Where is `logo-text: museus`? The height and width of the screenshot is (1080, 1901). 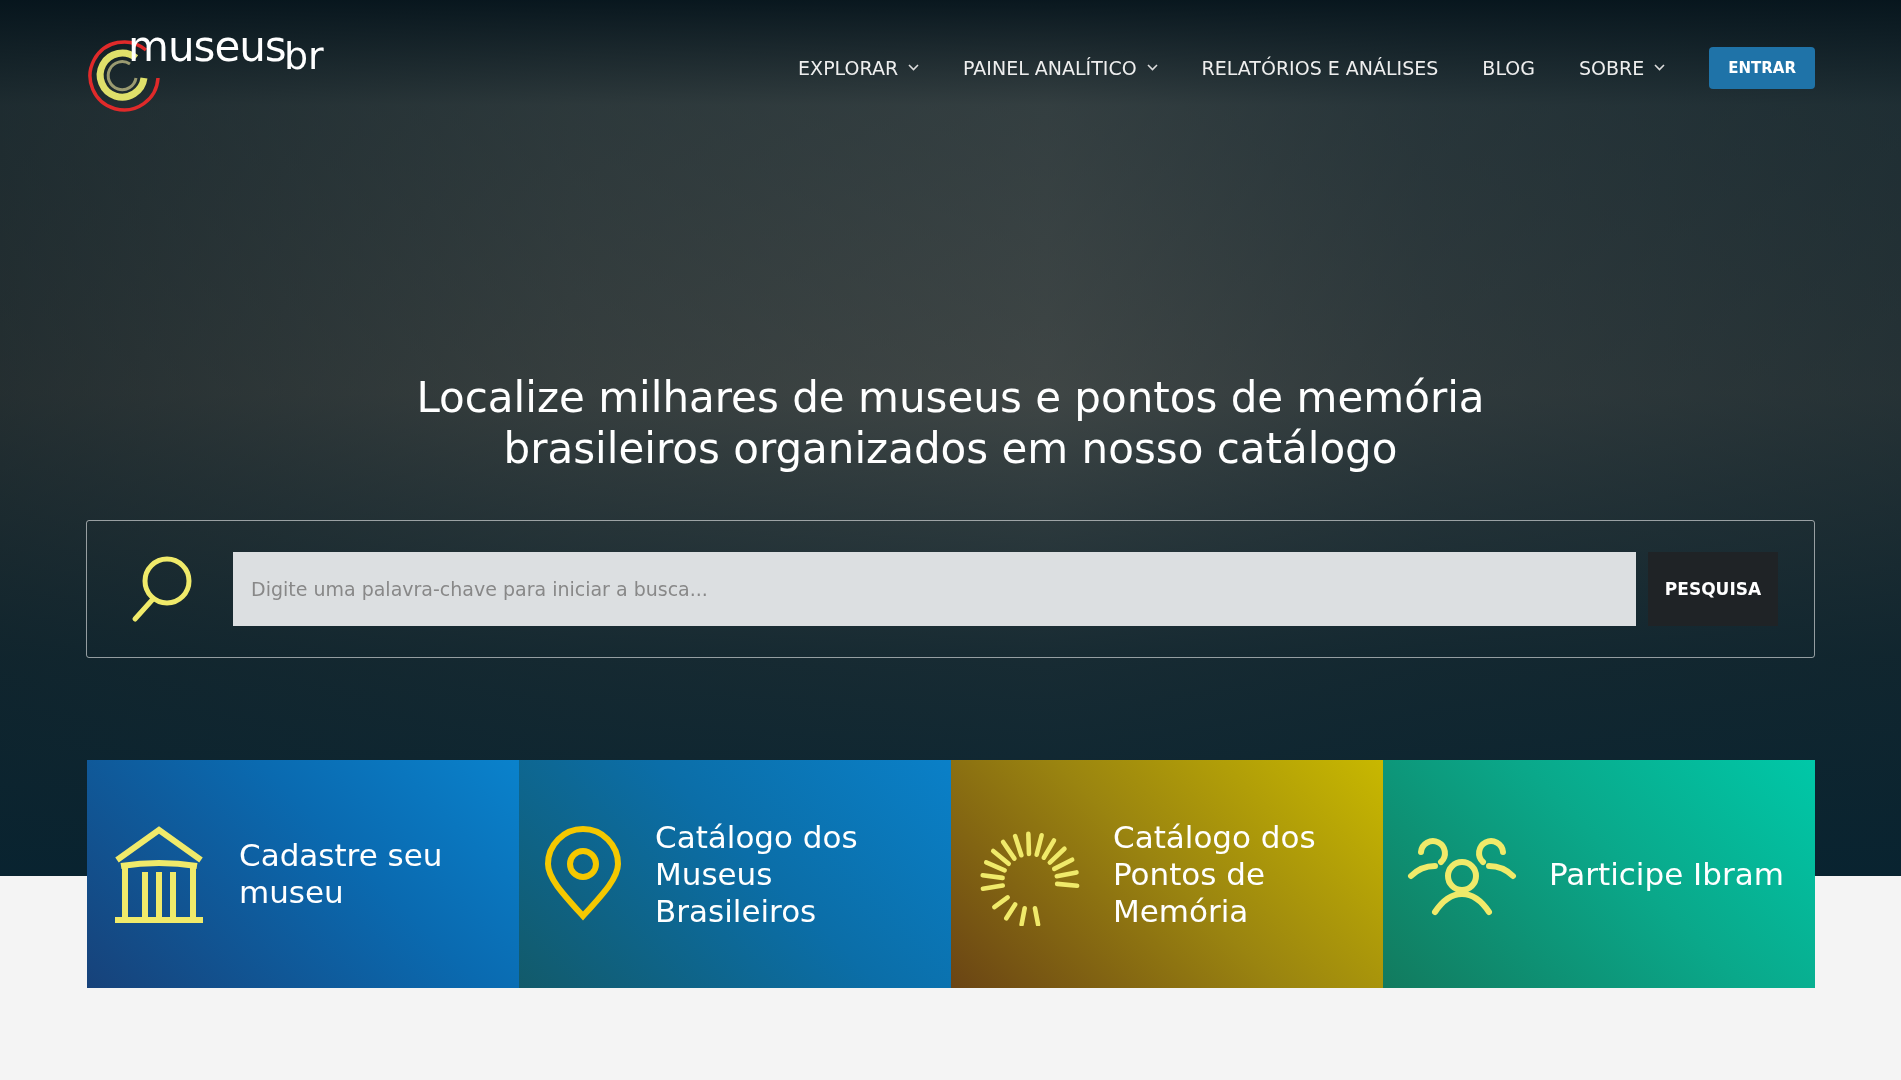
logo-text: museus is located at coordinates (207, 46).